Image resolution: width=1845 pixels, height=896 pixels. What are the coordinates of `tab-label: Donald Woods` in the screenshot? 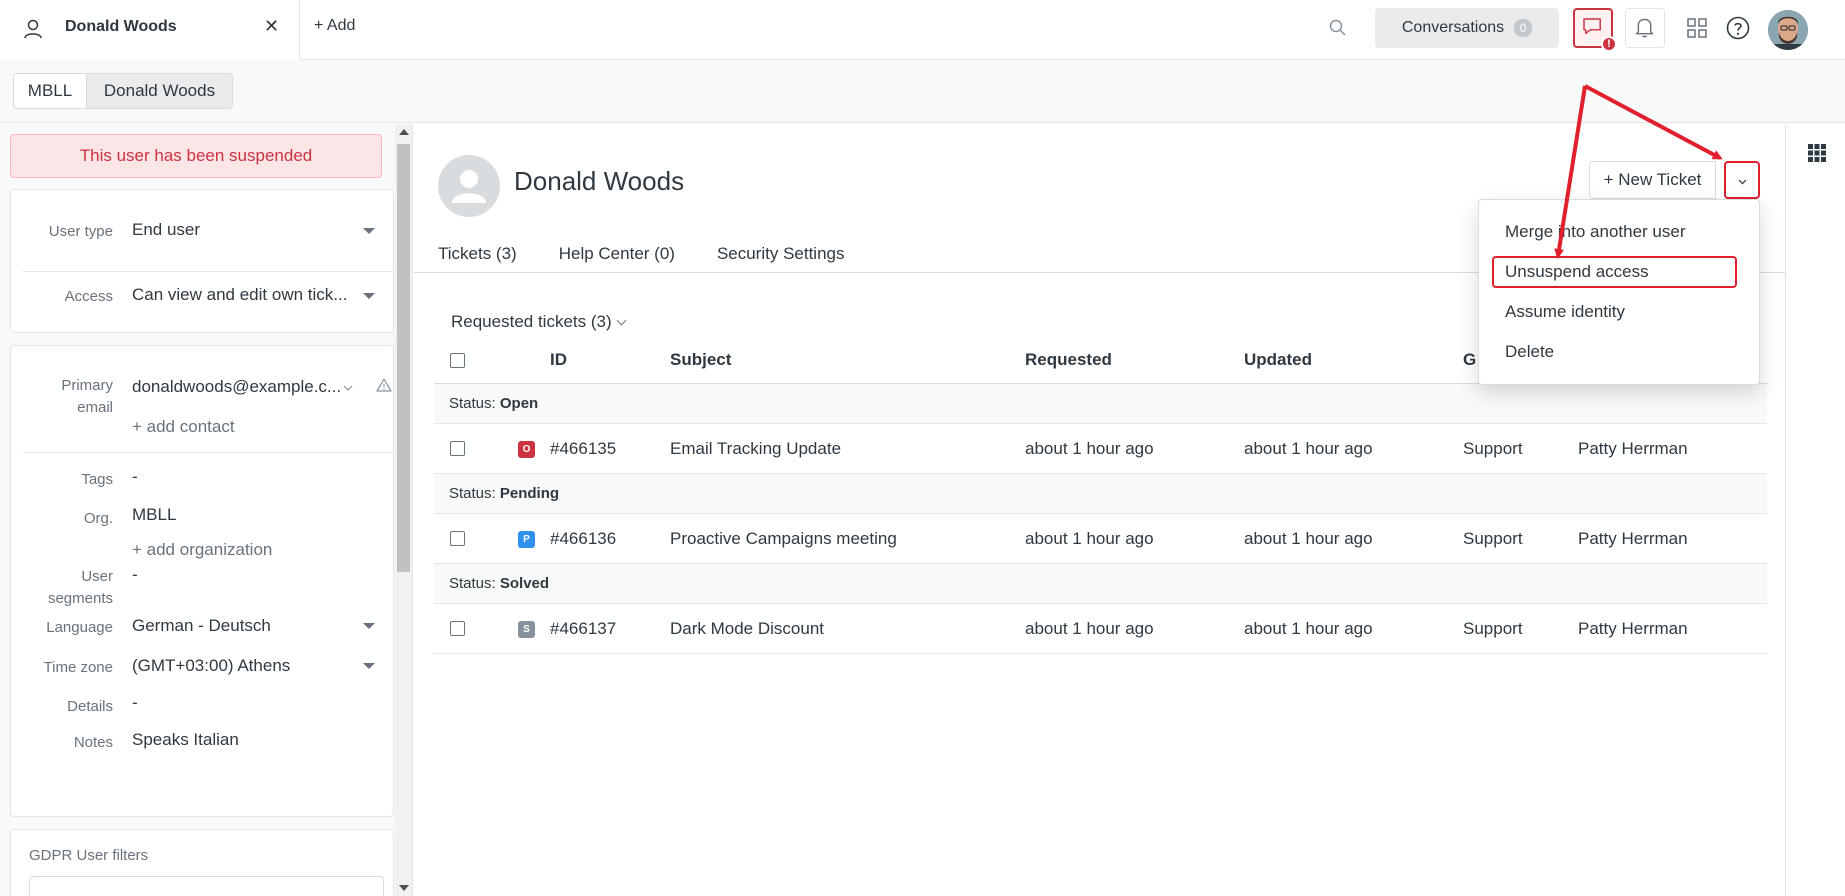 It's located at (121, 26).